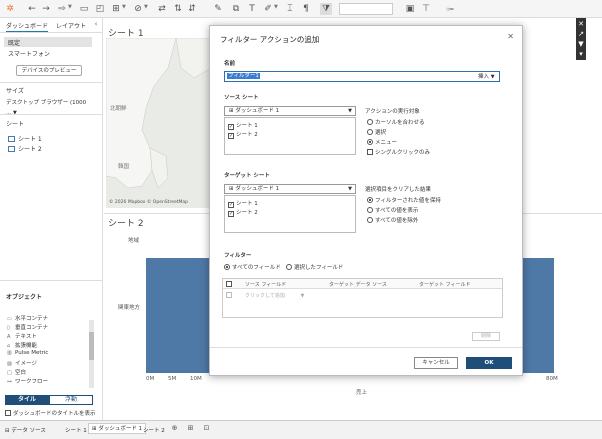 Image resolution: width=602 pixels, height=439 pixels. What do you see at coordinates (450, 9) in the screenshot?
I see `share-icon: ⩴` at bounding box center [450, 9].